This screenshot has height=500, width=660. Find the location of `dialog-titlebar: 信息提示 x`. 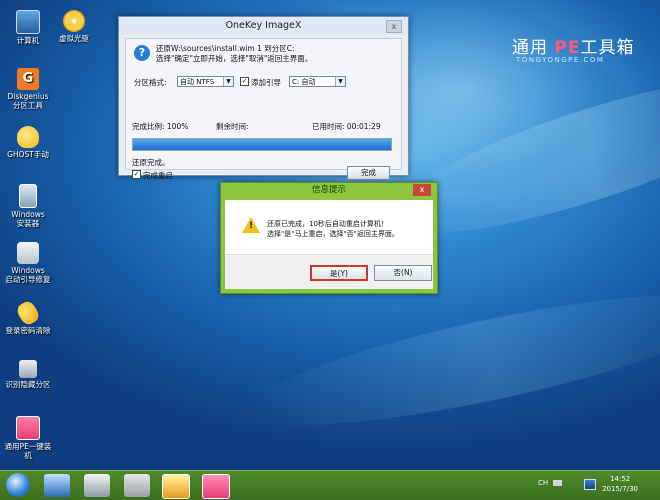

dialog-titlebar: 信息提示 x is located at coordinates (329, 190).